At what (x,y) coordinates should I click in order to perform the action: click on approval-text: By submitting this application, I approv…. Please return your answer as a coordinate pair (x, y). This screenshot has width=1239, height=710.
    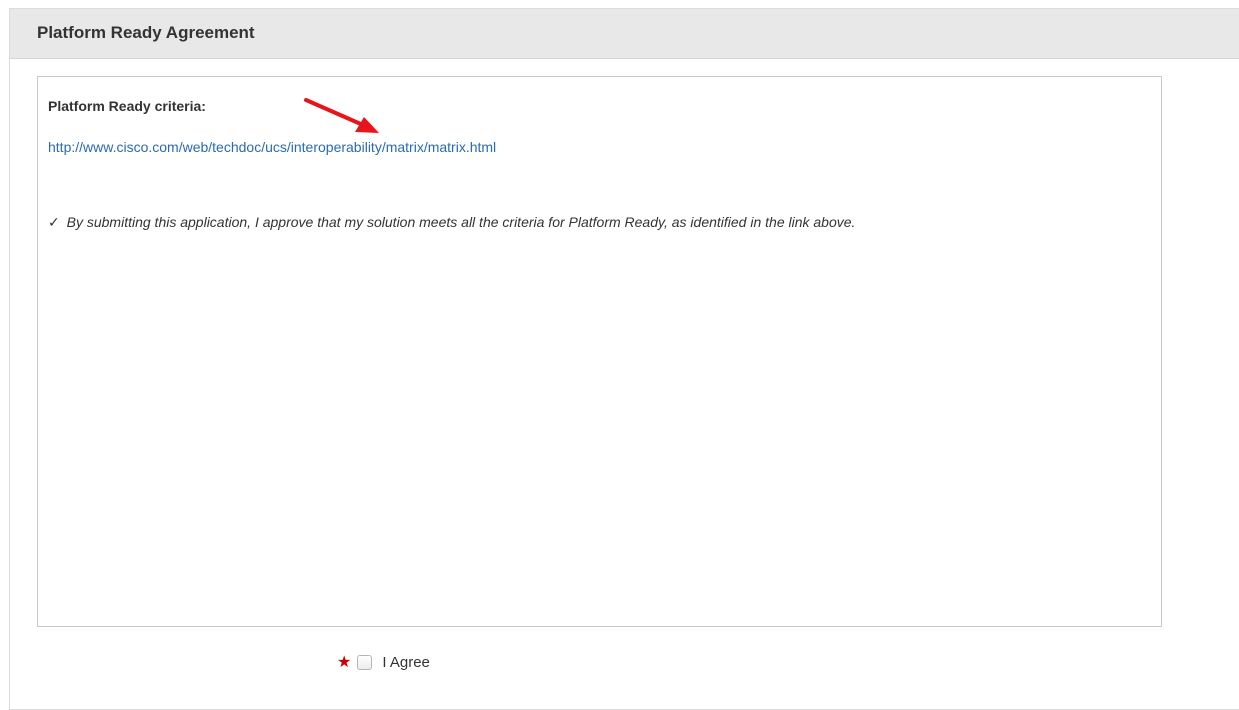
    Looking at the image, I should click on (461, 222).